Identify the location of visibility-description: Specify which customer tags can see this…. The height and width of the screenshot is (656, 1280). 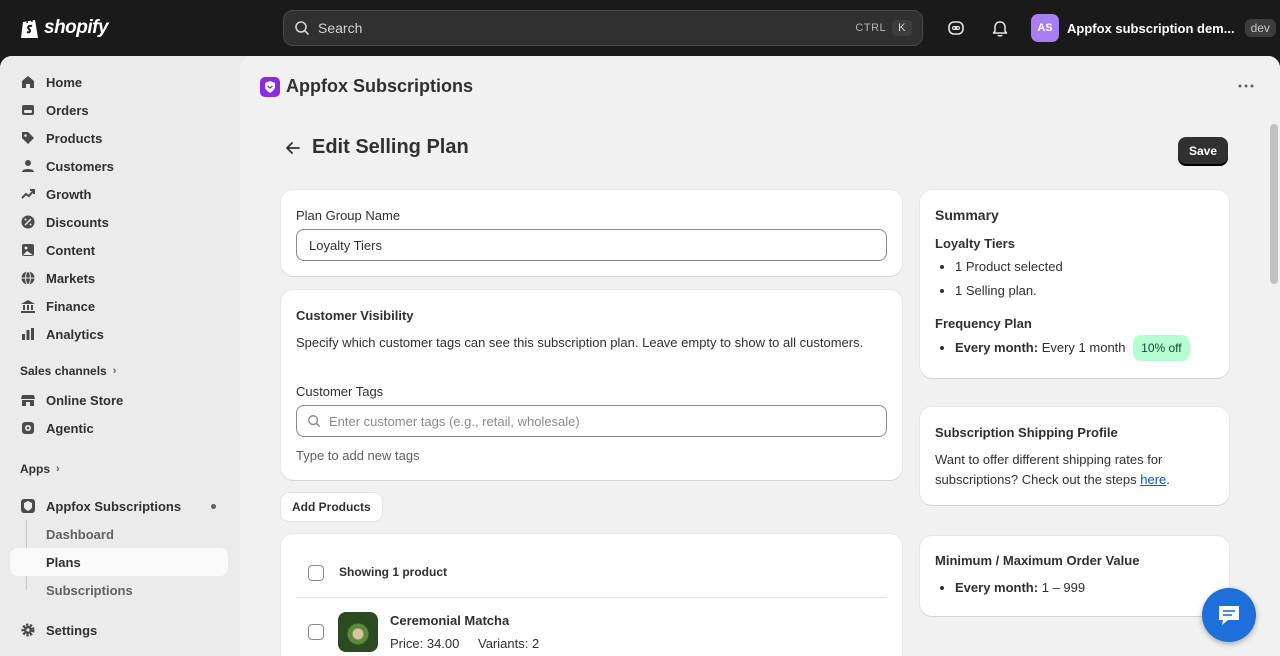
(580, 342).